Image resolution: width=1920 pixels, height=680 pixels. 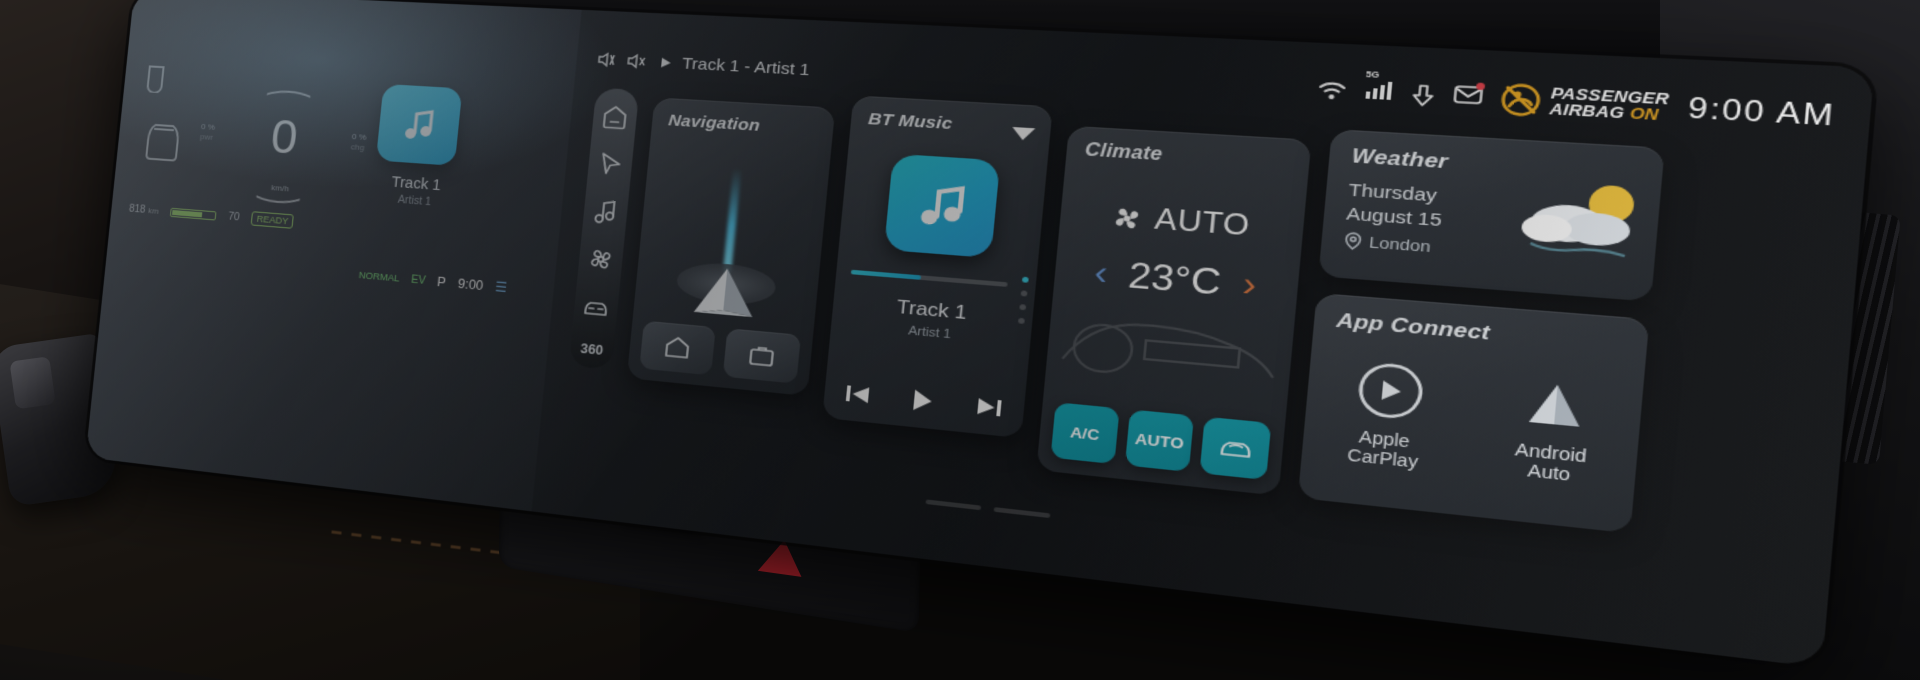 What do you see at coordinates (1101, 272) in the screenshot?
I see `chevron-left-icon: ‹` at bounding box center [1101, 272].